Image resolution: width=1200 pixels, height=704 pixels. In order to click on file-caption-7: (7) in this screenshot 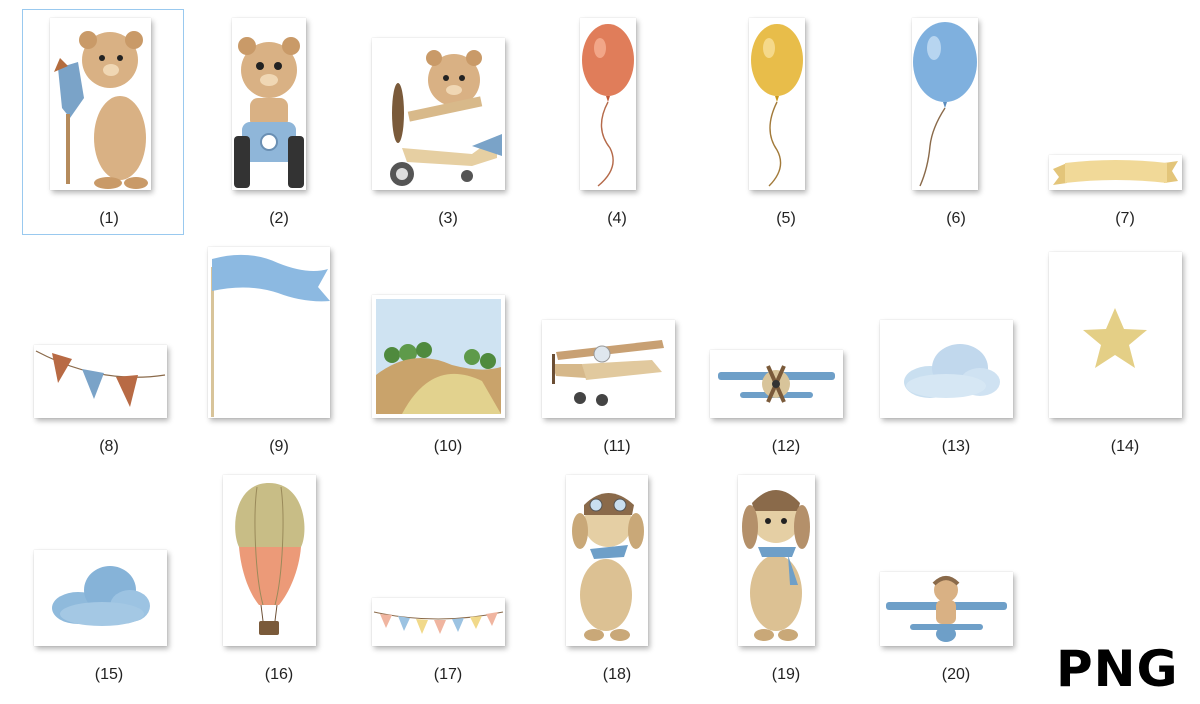, I will do `click(1125, 218)`.